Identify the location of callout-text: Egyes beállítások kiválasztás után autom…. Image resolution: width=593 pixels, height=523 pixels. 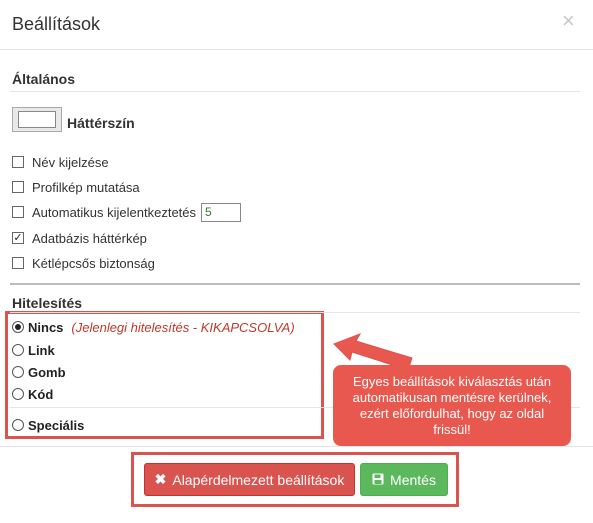
(452, 405).